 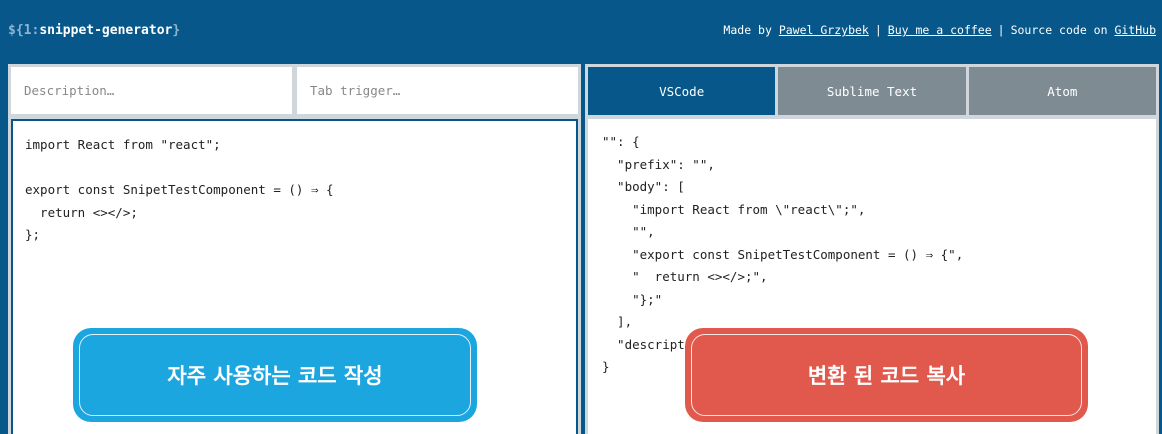 What do you see at coordinates (1135, 30) in the screenshot?
I see `github-link: GitHub` at bounding box center [1135, 30].